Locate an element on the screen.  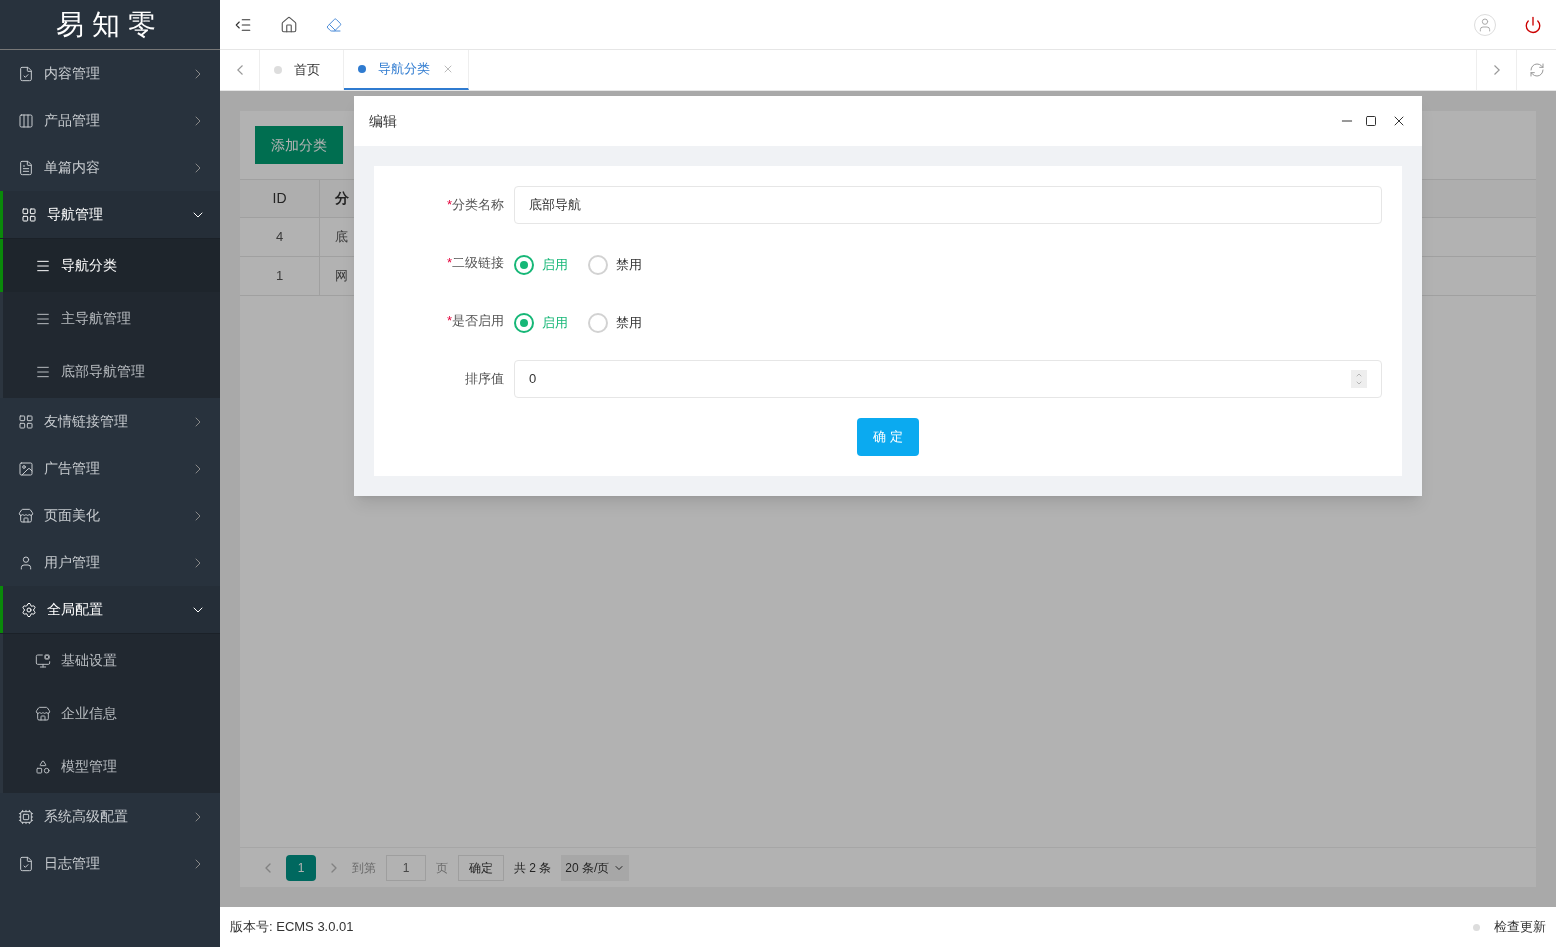
sidebar-group: 内容管理 is located at coordinates (110, 73).